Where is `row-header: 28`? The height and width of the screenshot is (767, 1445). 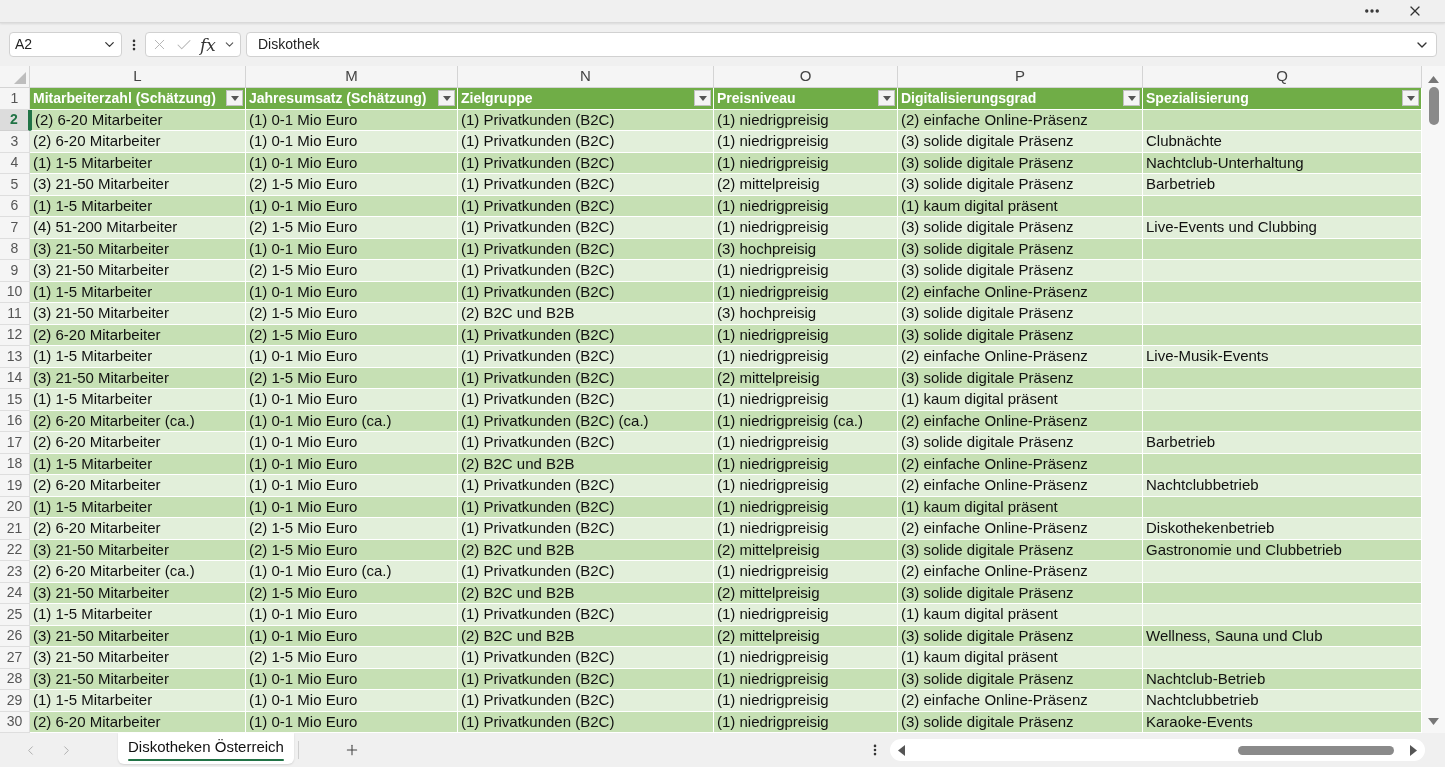
row-header: 28 is located at coordinates (15, 679).